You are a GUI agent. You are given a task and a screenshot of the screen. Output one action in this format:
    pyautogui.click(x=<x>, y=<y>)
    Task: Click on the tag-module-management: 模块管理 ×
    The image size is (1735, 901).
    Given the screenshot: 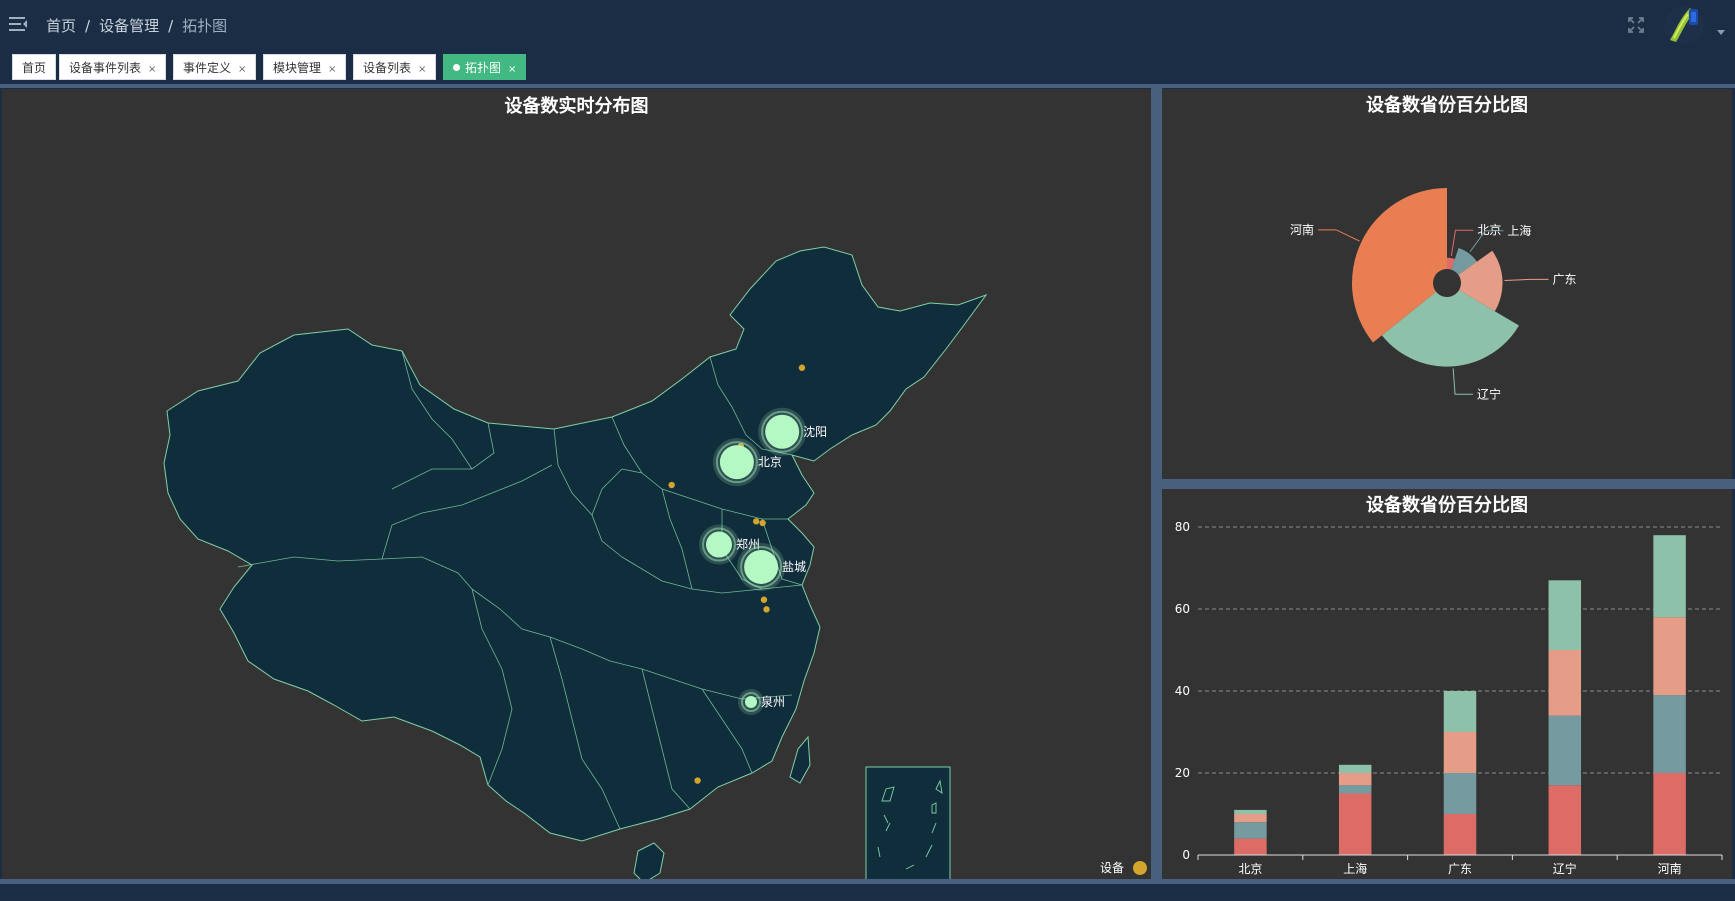 What is the action you would take?
    pyautogui.click(x=305, y=67)
    